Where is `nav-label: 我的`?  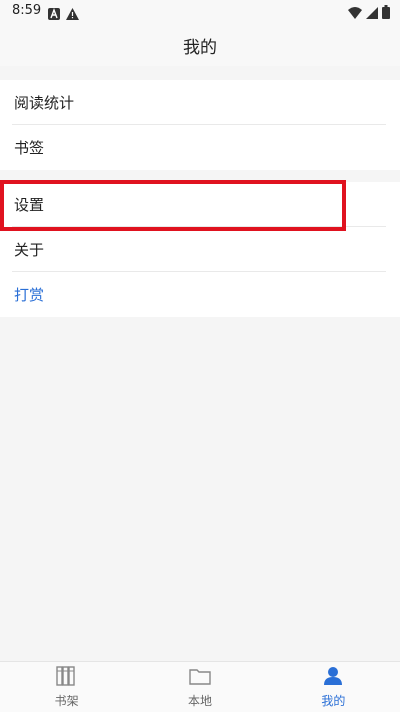 nav-label: 我的 is located at coordinates (333, 700).